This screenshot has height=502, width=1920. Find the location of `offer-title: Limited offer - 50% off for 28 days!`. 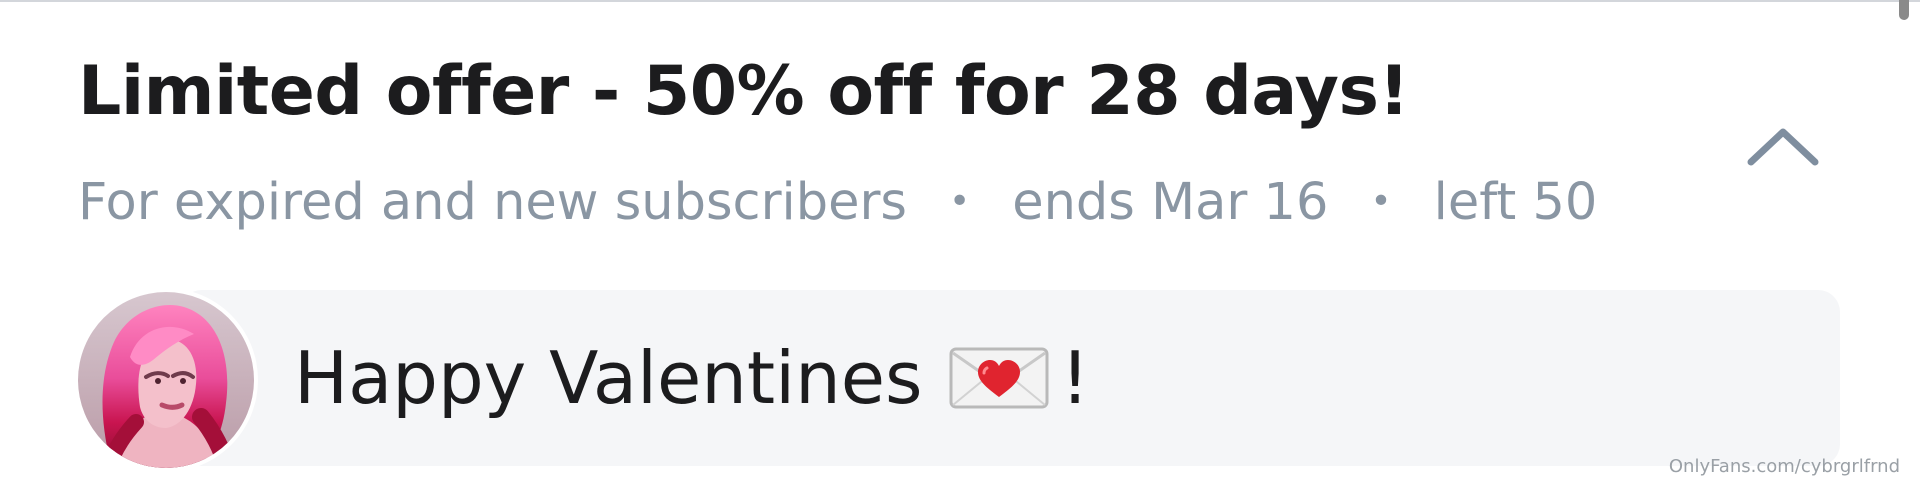

offer-title: Limited offer - 50% off for 28 days! is located at coordinates (743, 91).